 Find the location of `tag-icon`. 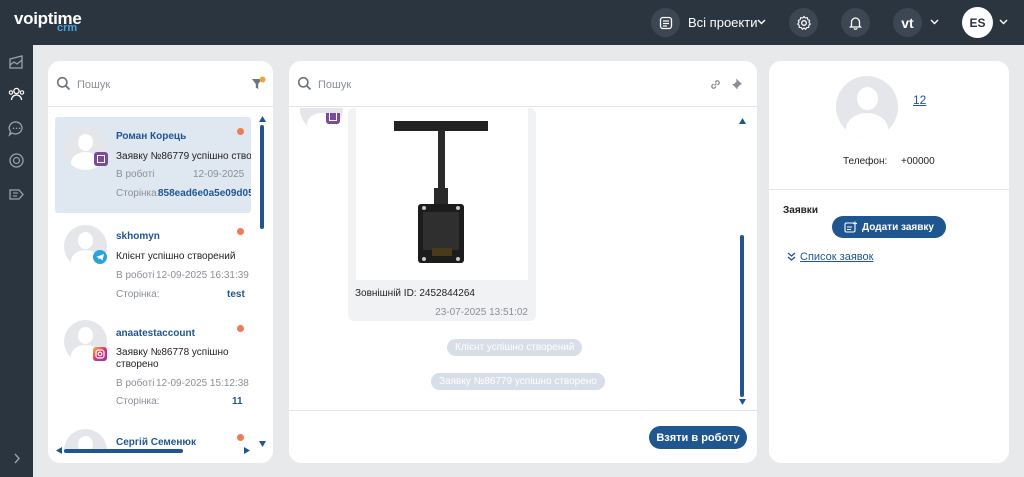

tag-icon is located at coordinates (16, 194).